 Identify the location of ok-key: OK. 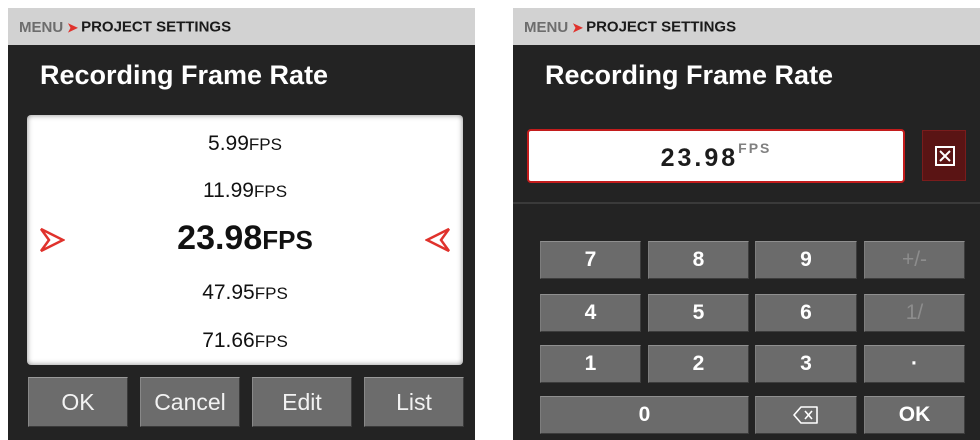
(914, 415).